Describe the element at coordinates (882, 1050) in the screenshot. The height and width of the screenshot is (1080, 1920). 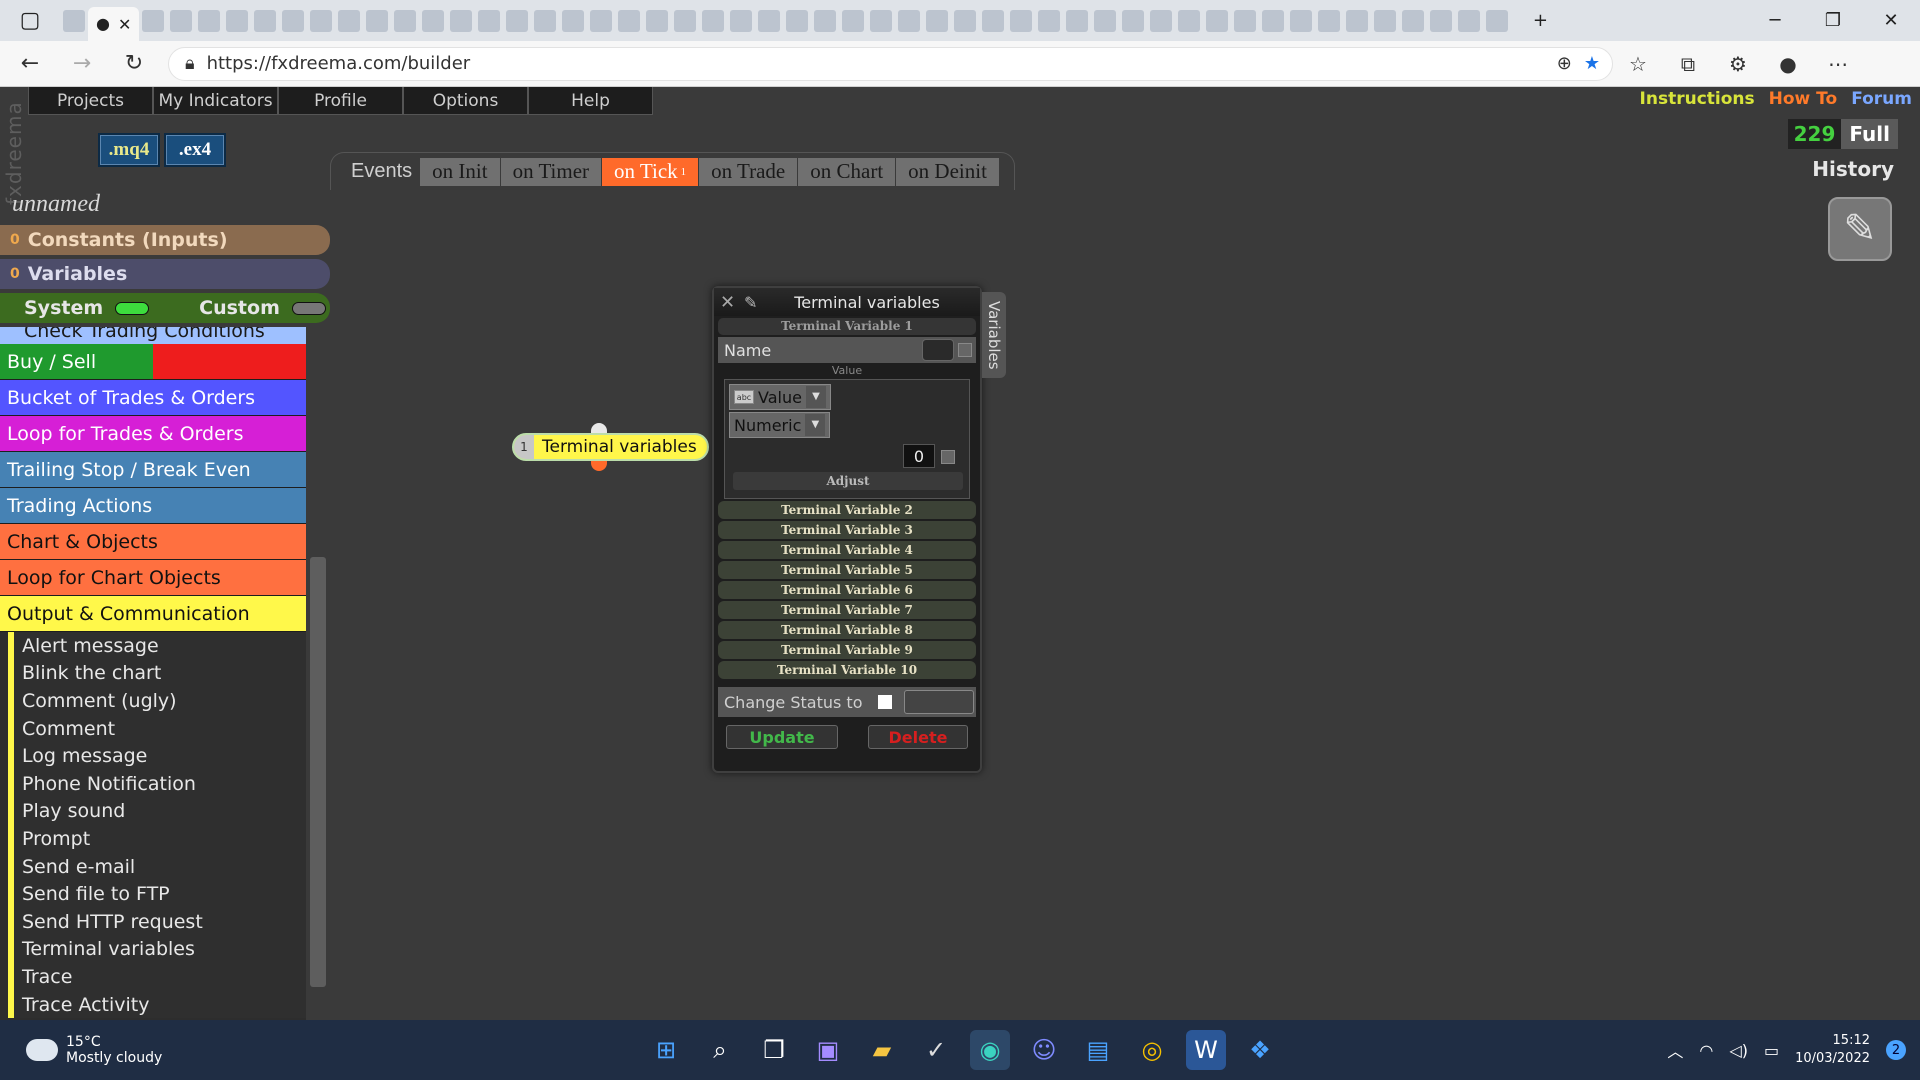
I see `file-explorer-icon: ▰` at that location.